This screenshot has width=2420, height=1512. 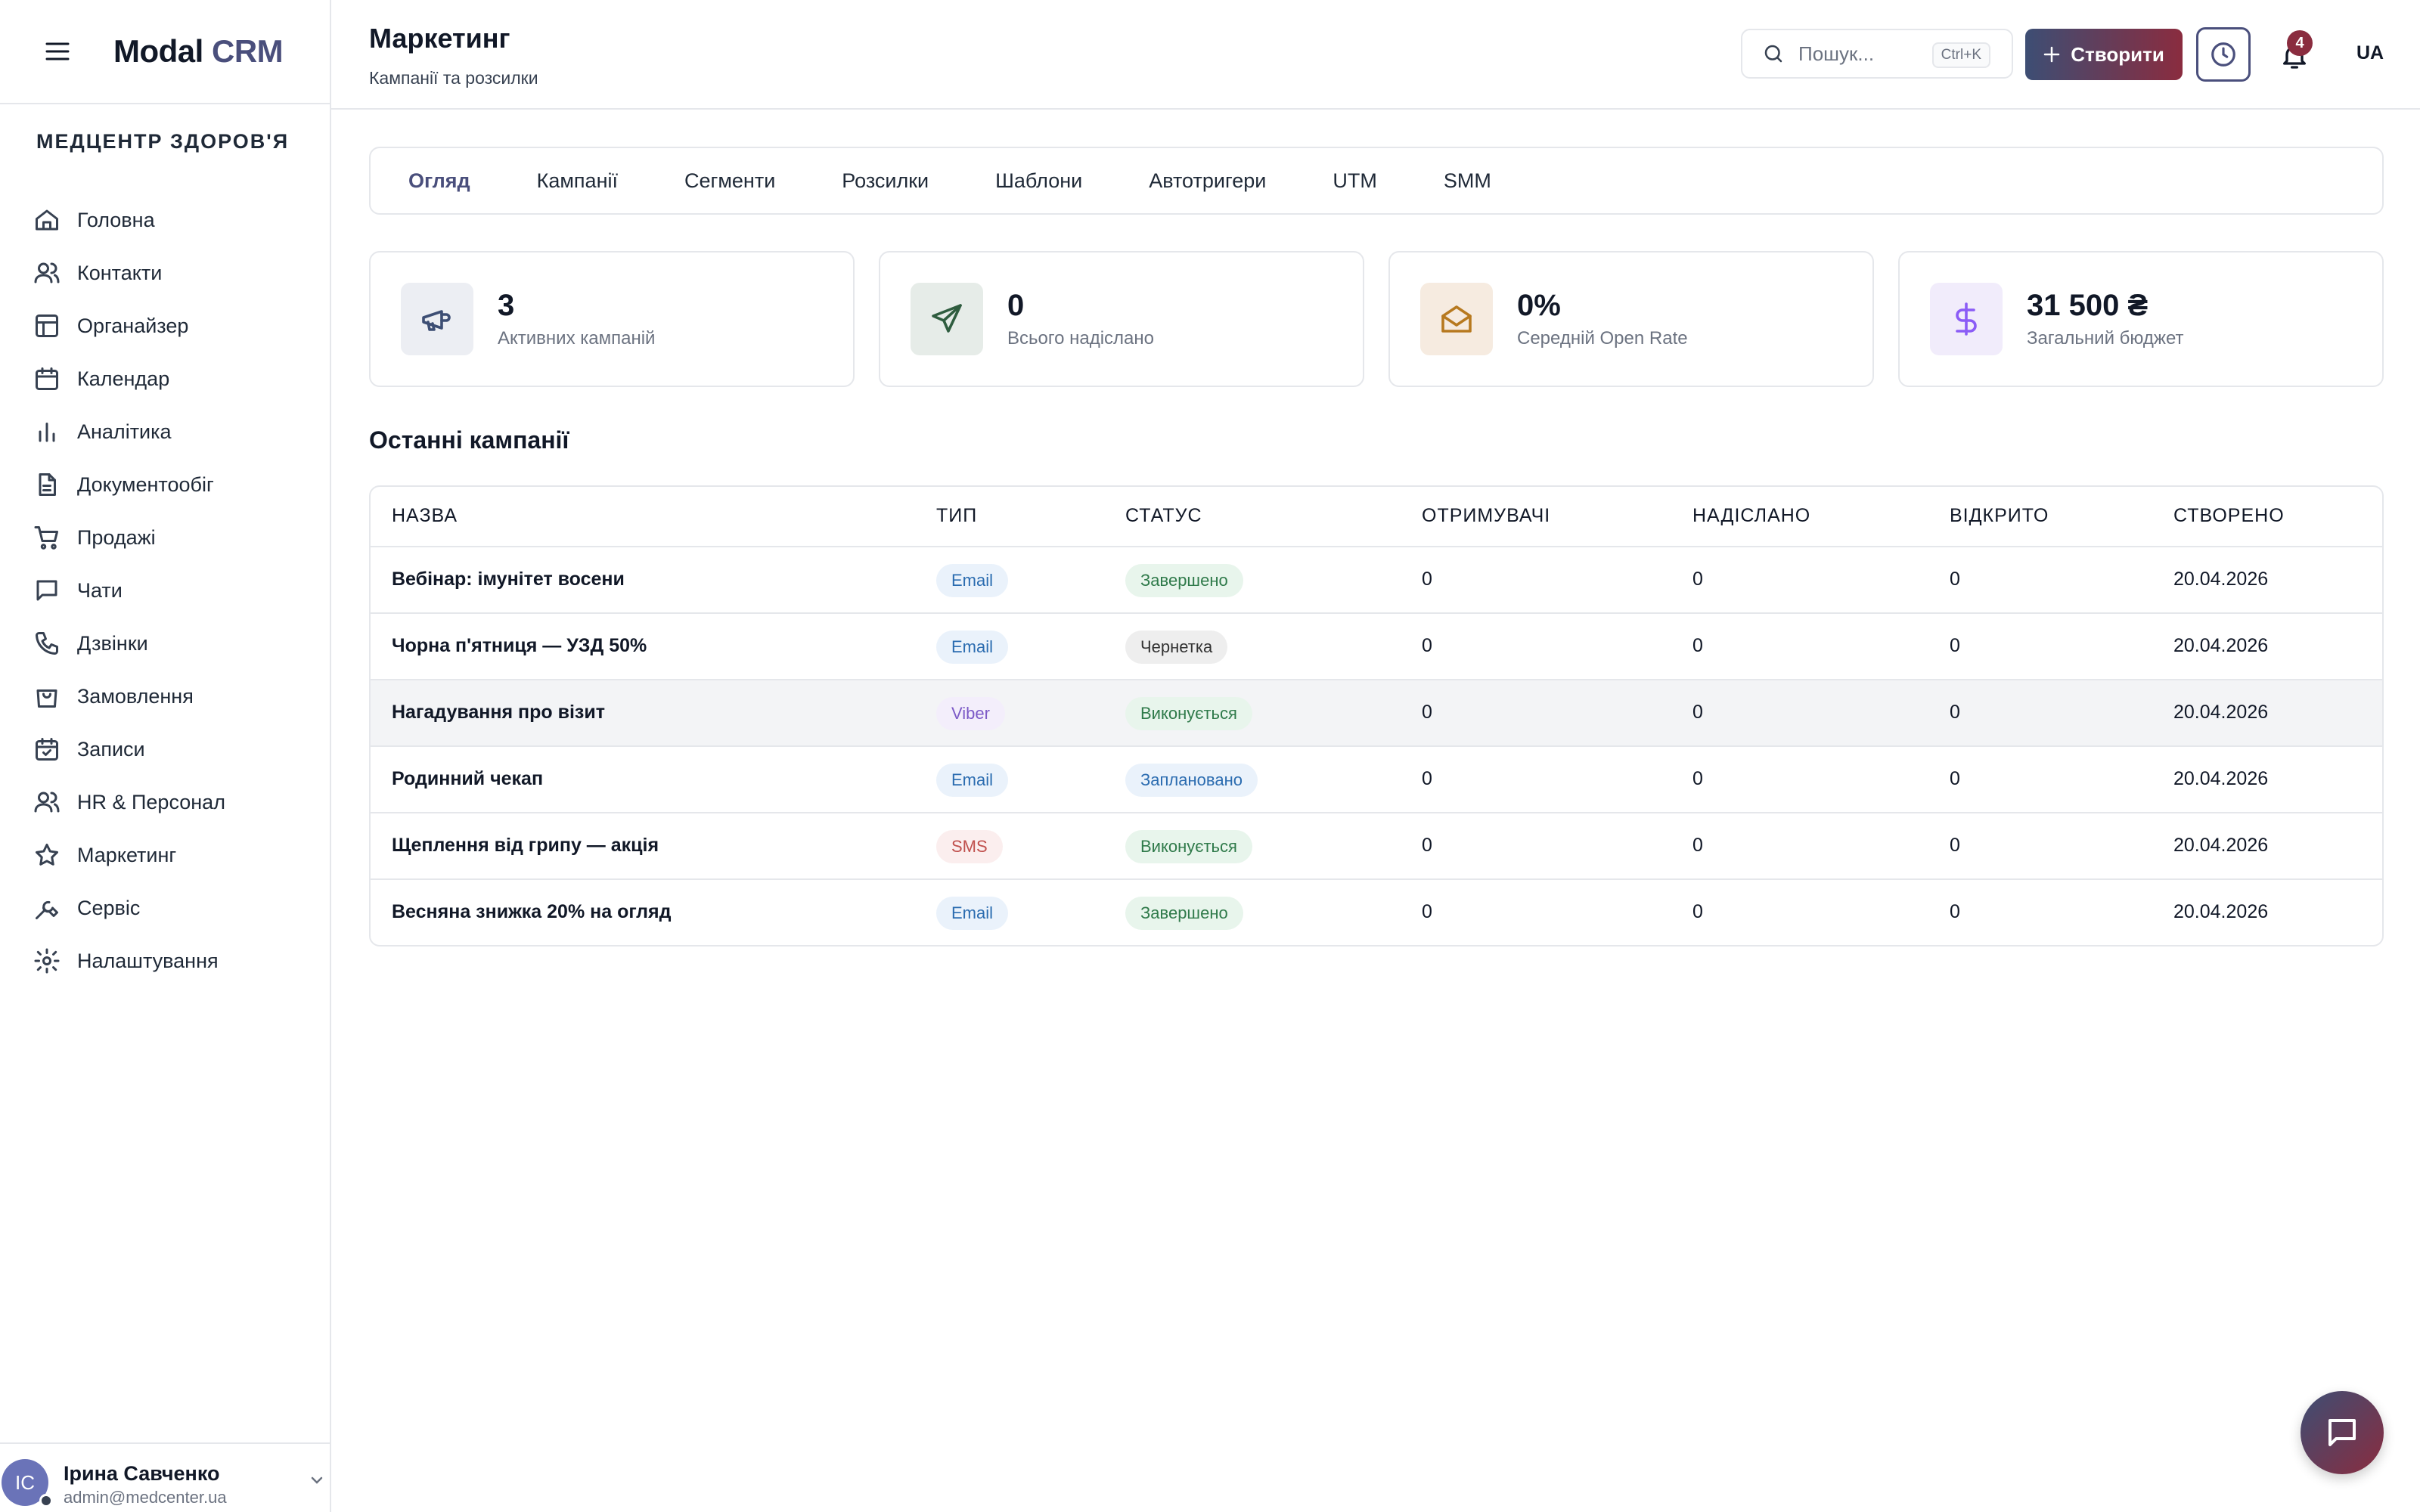 I want to click on type-badge: SMS, so click(x=970, y=847).